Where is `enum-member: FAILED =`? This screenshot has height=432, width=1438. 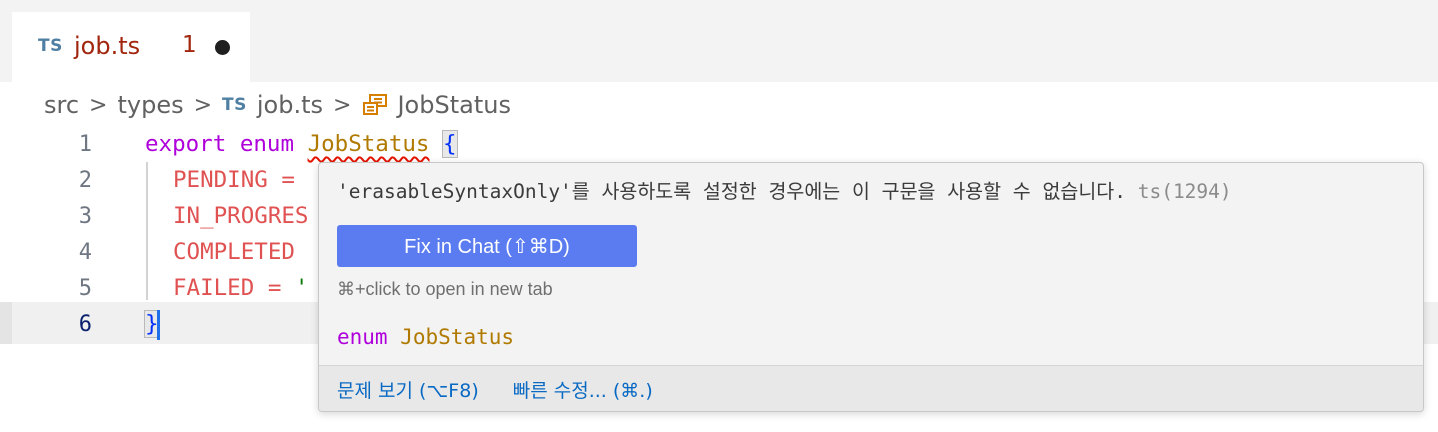 enum-member: FAILED = is located at coordinates (227, 288).